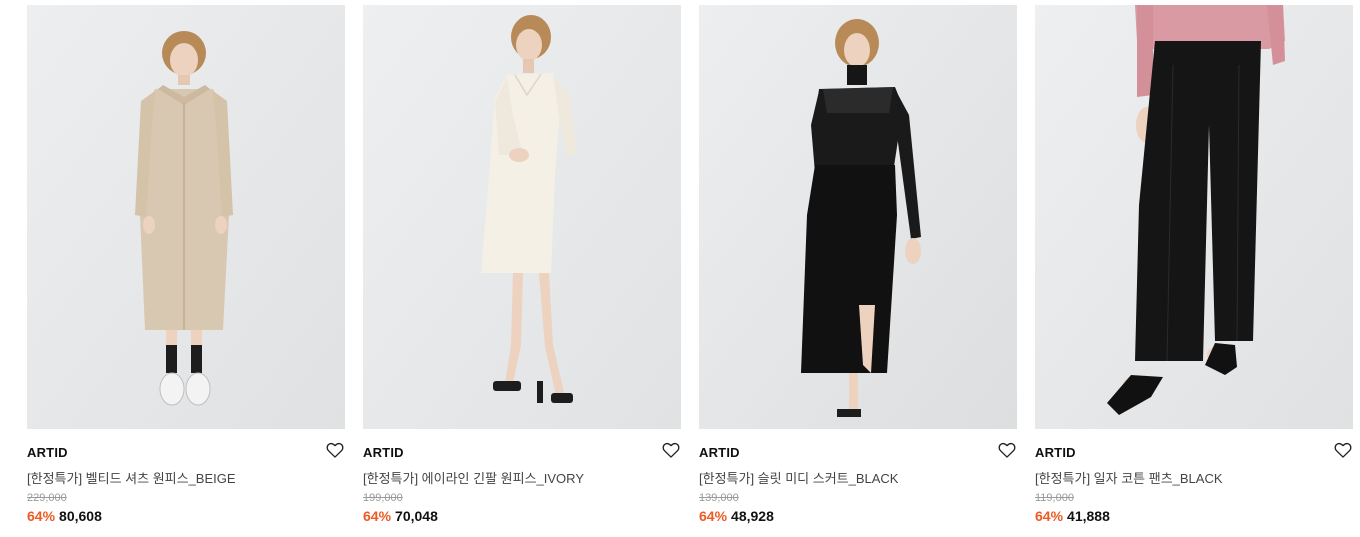 The image size is (1360, 537). I want to click on product-name: [한정특가] 슬릿 미디 스커트_BLACK, so click(798, 477).